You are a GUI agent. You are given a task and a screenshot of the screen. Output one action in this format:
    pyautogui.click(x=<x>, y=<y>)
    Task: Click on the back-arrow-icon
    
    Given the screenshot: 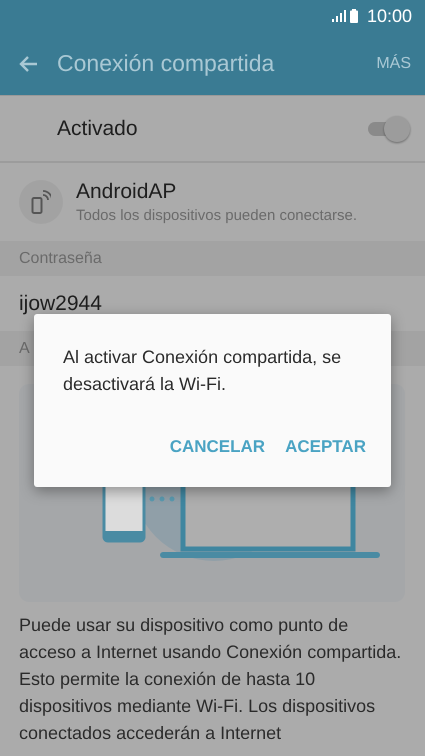 What is the action you would take?
    pyautogui.click(x=28, y=63)
    